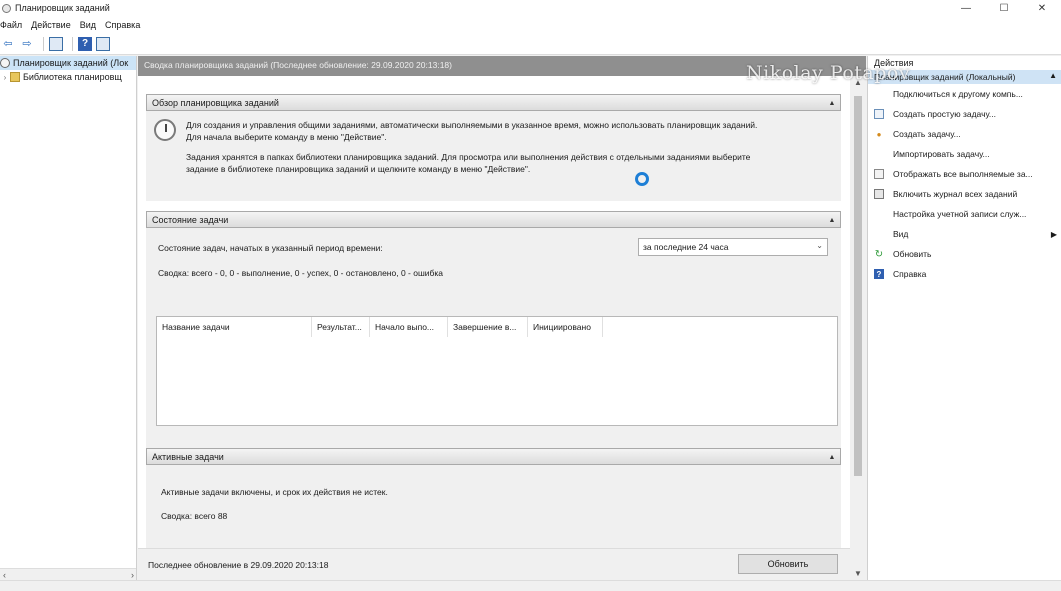  Describe the element at coordinates (15, 77) in the screenshot. I see `folder-icon` at that location.